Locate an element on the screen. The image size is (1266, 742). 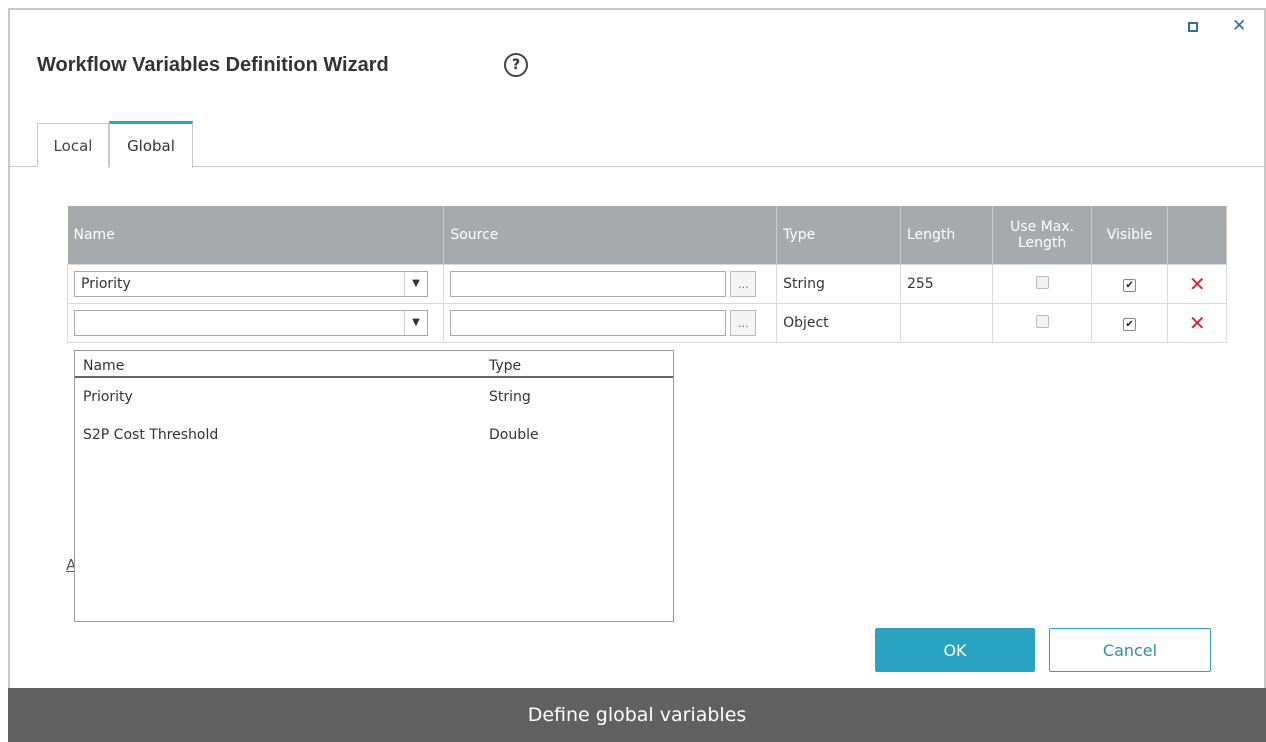
list-item-type: Double is located at coordinates (514, 435).